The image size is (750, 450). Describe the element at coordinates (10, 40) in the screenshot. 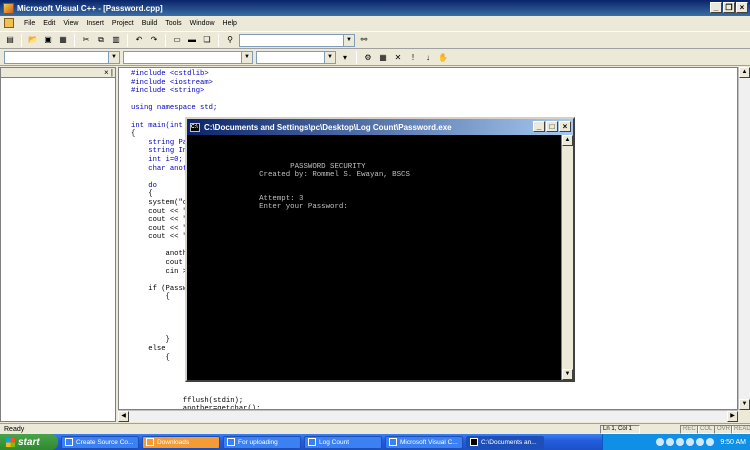

I see `new-text-file-icon: ▤` at that location.